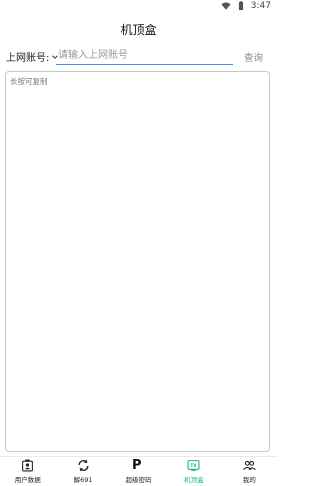 This screenshot has width=320, height=486. I want to click on p-icon: P, so click(137, 465).